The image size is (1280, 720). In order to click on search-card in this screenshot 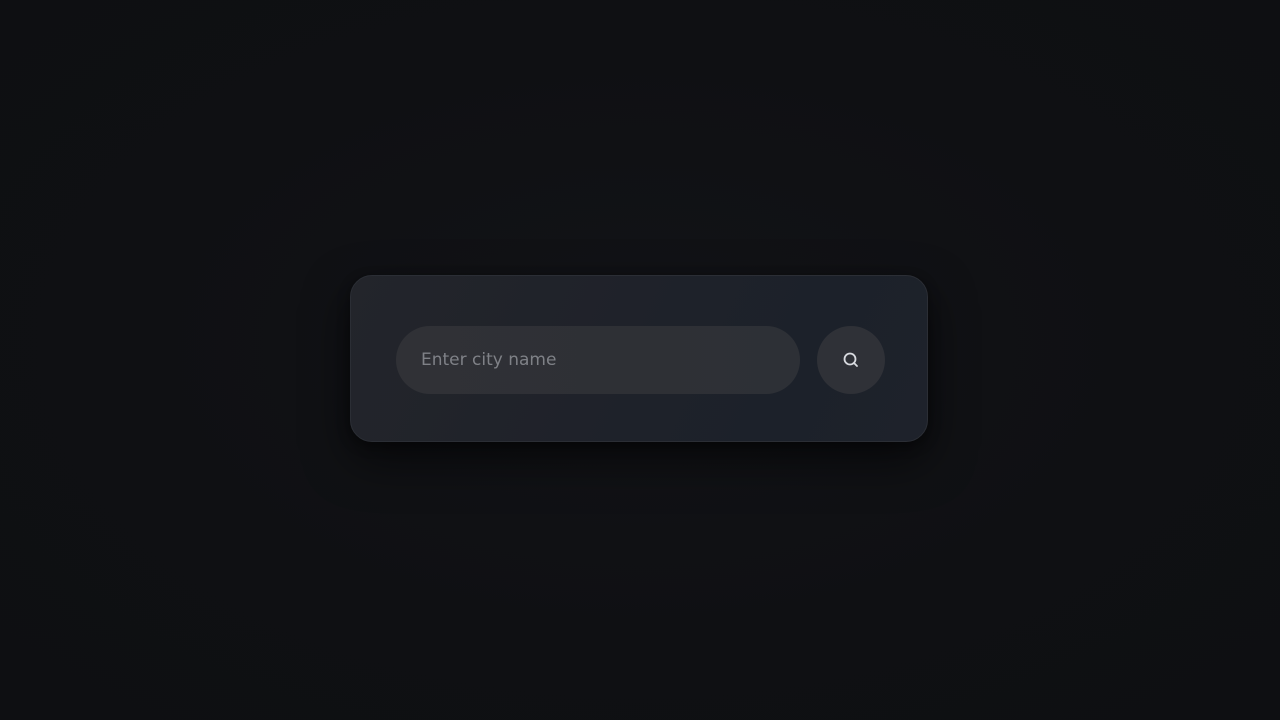, I will do `click(639, 358)`.